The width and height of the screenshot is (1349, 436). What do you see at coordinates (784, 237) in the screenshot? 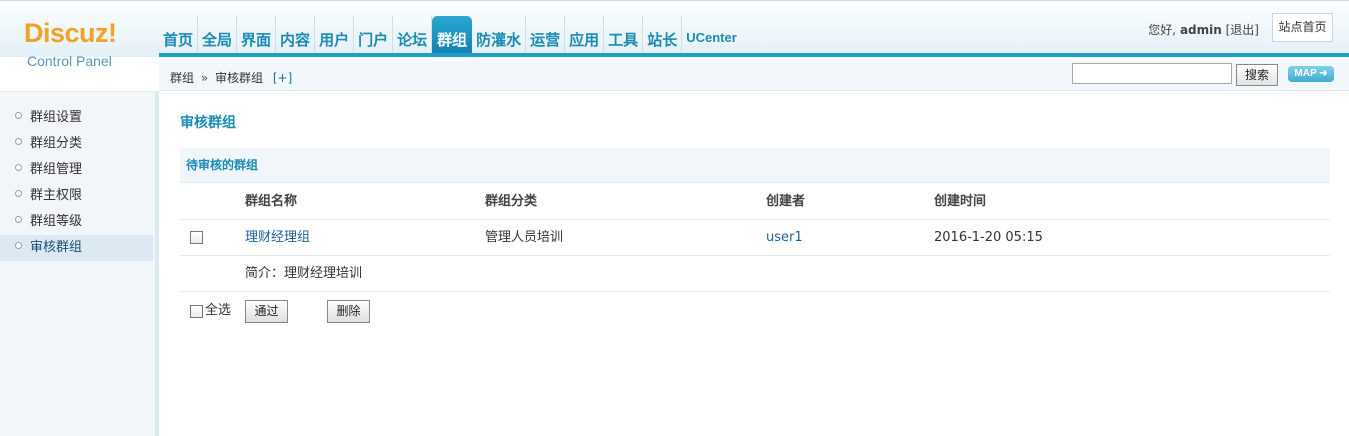
I see `creator-link: user1` at bounding box center [784, 237].